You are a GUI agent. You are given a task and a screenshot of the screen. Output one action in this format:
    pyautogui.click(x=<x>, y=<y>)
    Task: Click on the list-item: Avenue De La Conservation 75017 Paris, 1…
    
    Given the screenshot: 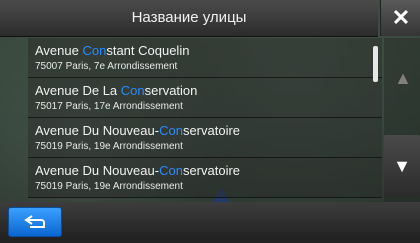 What is the action you would take?
    pyautogui.click(x=205, y=98)
    